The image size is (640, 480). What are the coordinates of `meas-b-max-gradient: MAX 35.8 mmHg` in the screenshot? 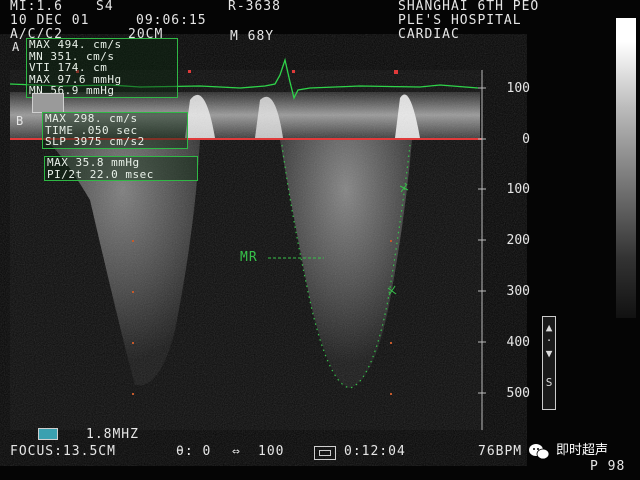 It's located at (93, 162).